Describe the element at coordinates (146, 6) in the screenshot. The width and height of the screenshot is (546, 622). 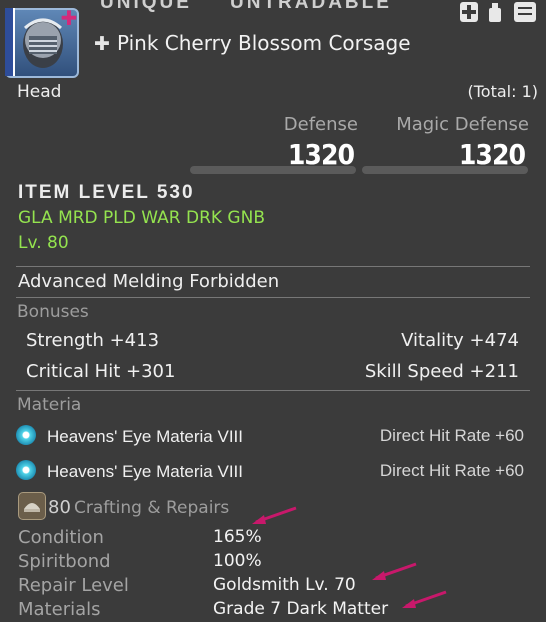
I see `unique-flag: UNIQUE` at that location.